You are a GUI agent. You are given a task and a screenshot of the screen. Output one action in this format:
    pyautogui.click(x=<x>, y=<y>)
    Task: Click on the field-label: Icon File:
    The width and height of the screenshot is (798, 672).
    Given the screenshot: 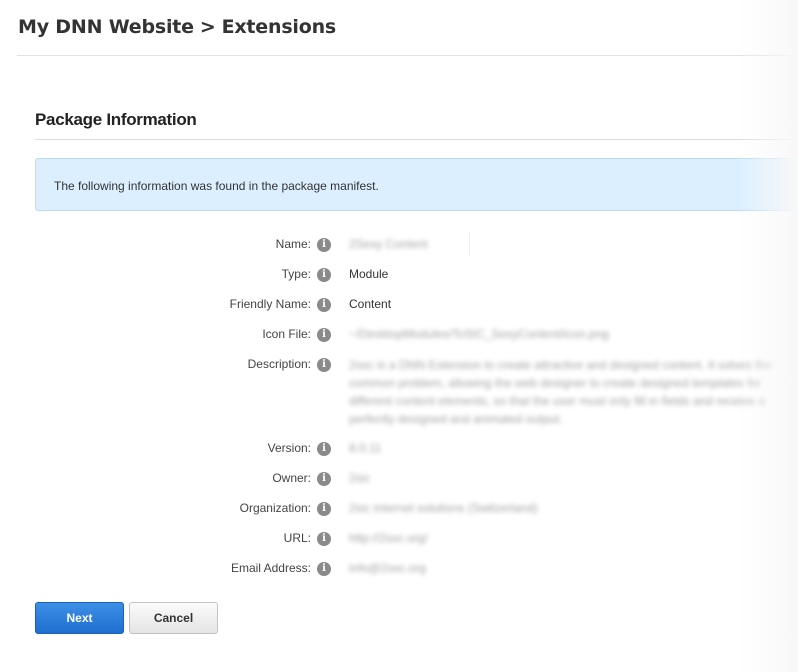 What is the action you would take?
    pyautogui.click(x=286, y=334)
    